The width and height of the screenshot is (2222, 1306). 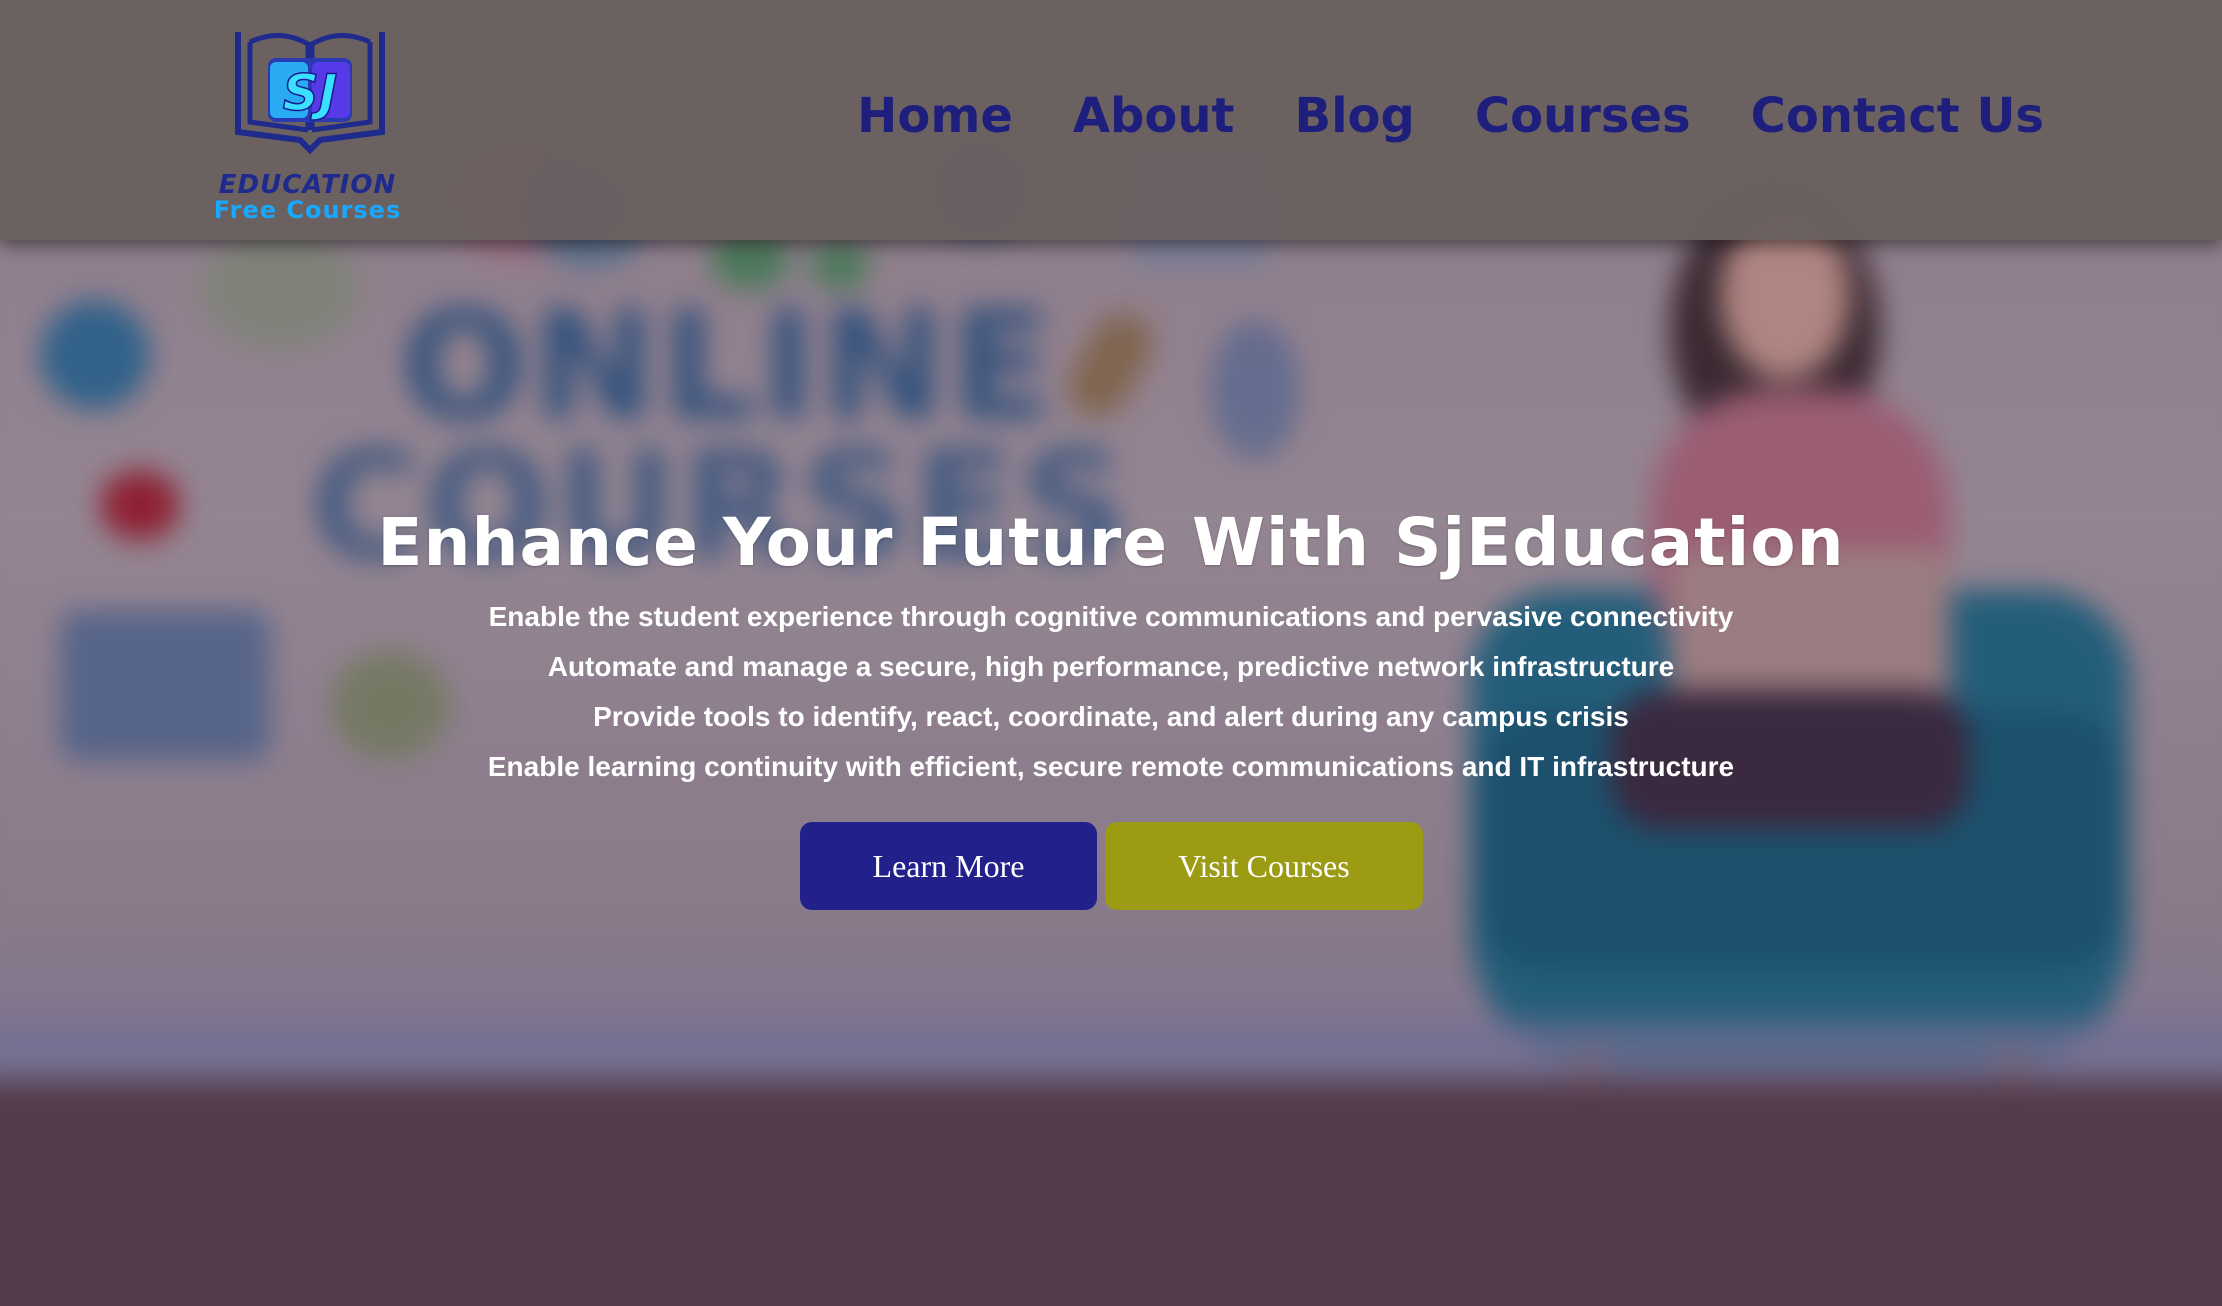 I want to click on brand-logo: SJ EDUCATION Free Courses, so click(x=307, y=124).